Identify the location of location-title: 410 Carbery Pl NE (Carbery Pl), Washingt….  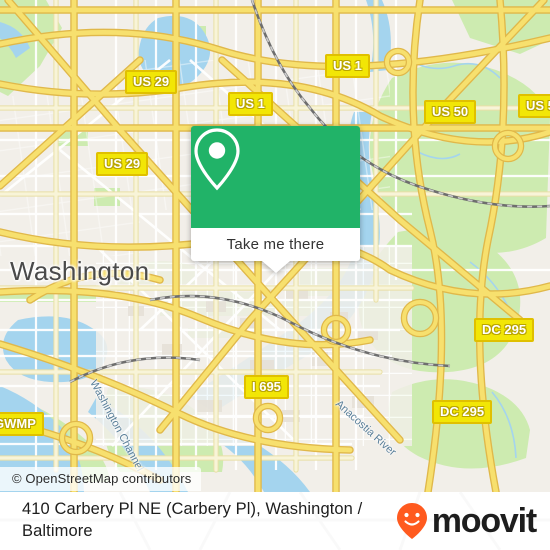
(192, 520).